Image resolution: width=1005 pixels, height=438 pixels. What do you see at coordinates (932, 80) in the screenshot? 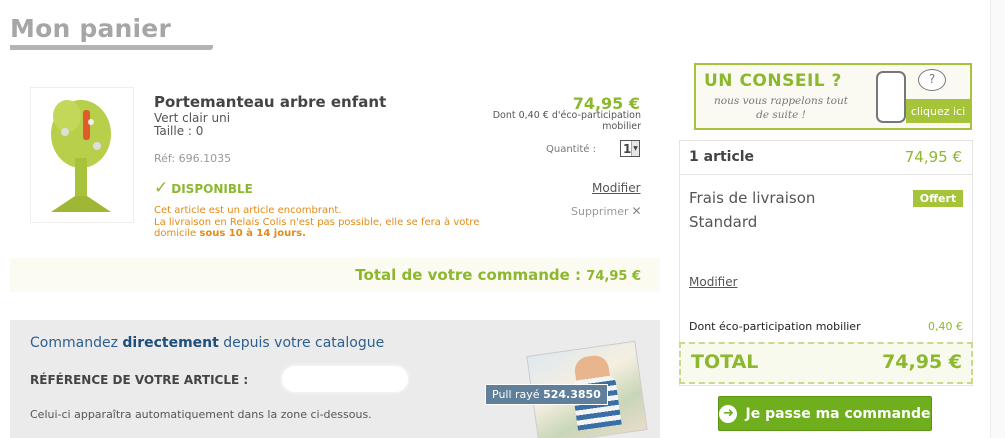
I see `question-bubble-icon: ?` at bounding box center [932, 80].